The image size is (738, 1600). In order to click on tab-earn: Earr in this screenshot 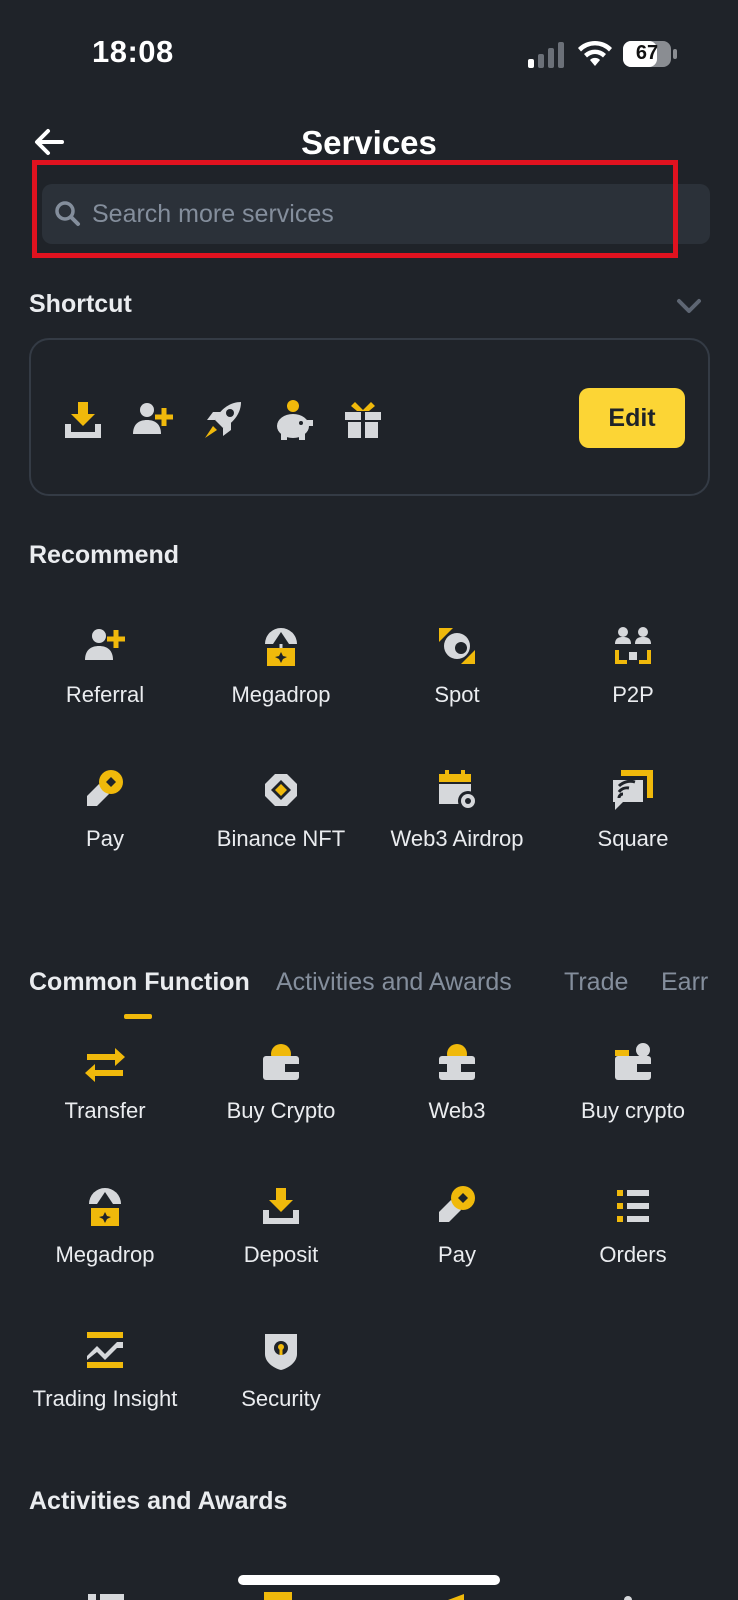, I will do `click(684, 982)`.